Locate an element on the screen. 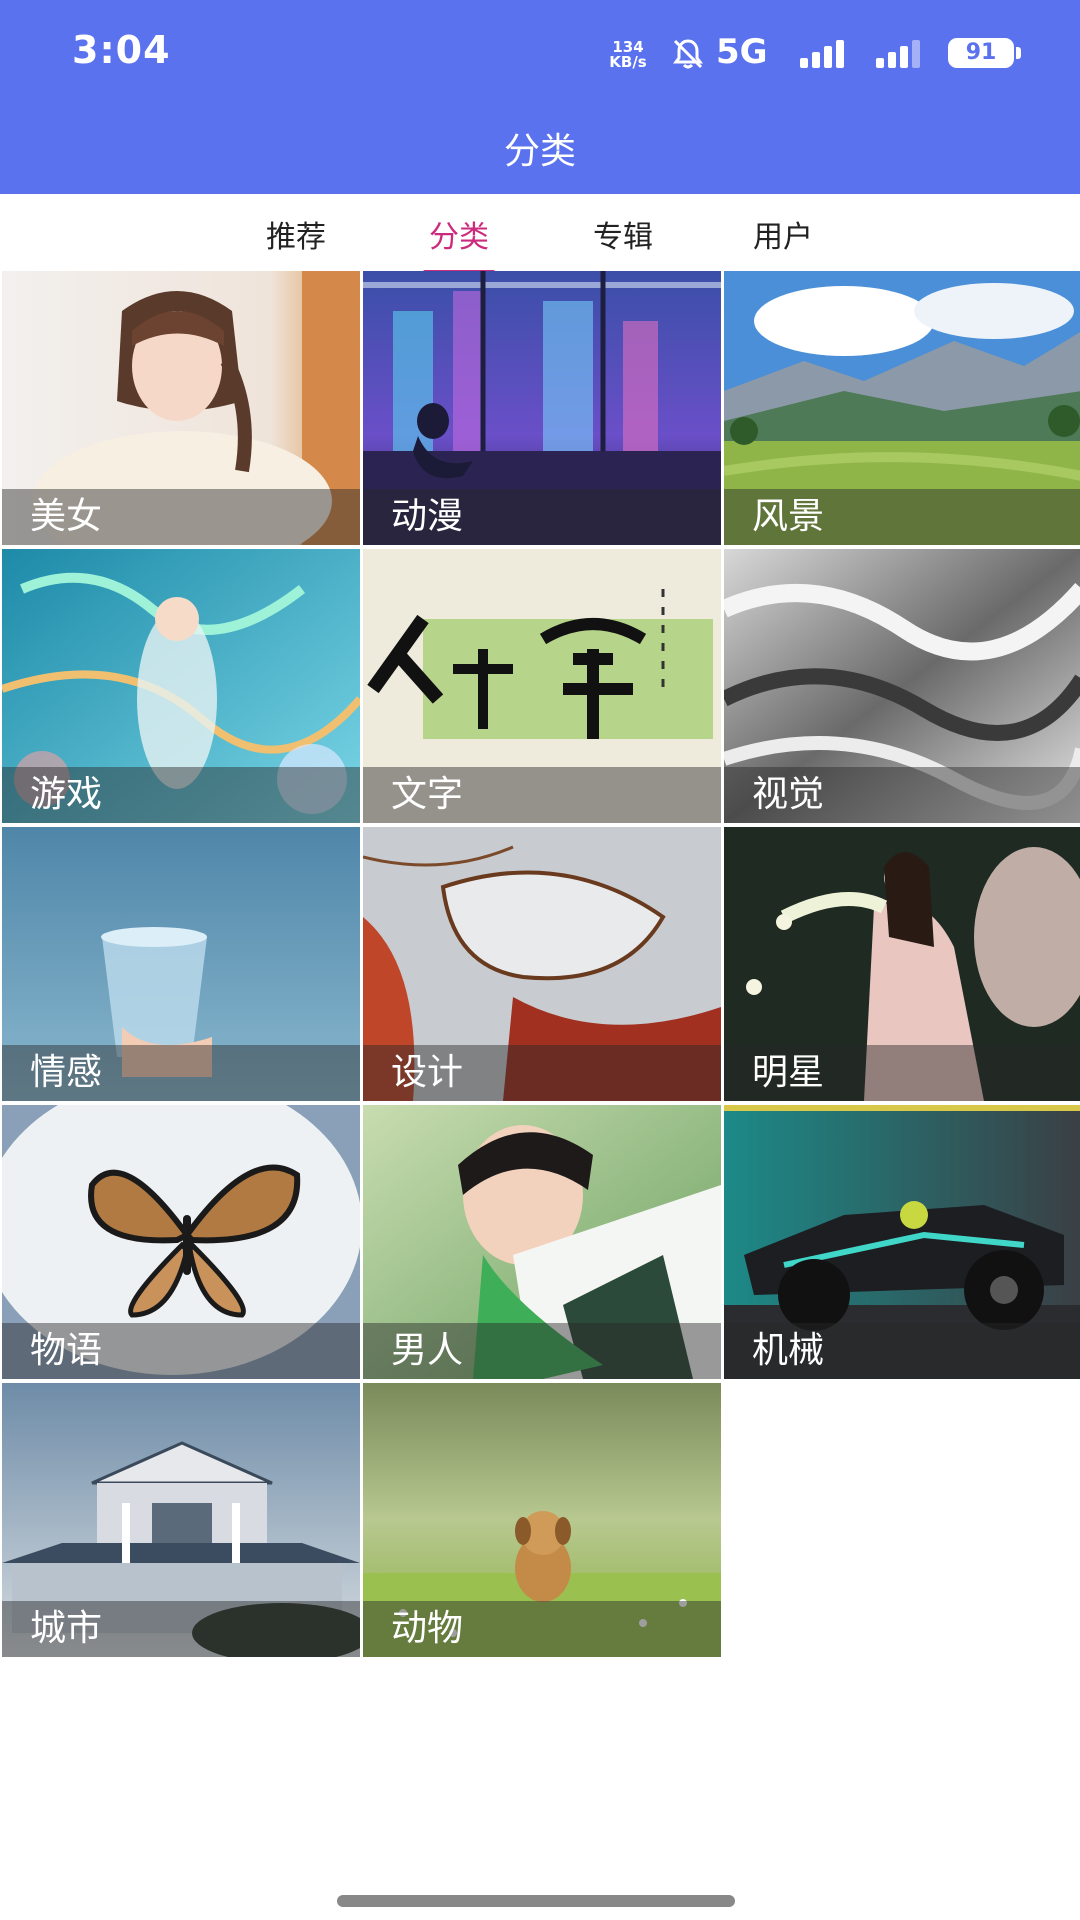  caption-bar: 游戏 is located at coordinates (181, 795).